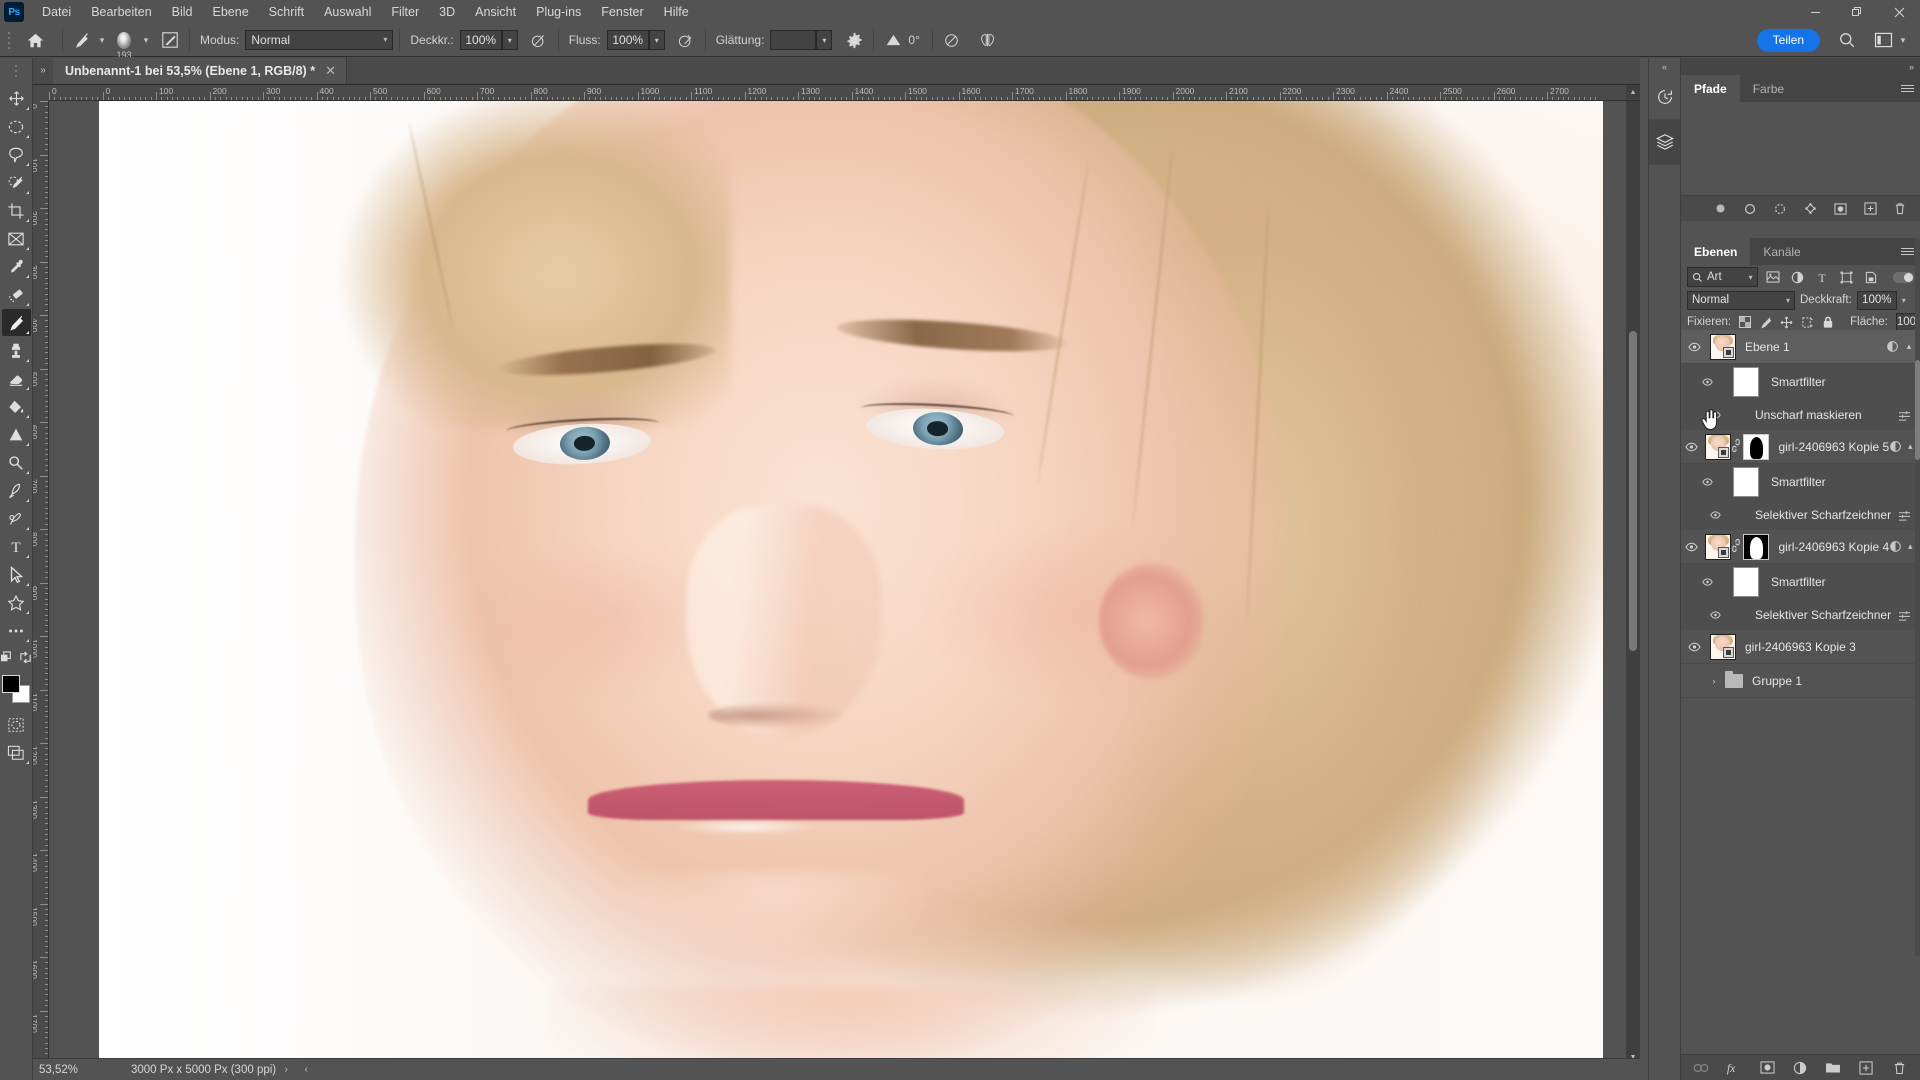 This screenshot has width=1920, height=1080. What do you see at coordinates (1800, 482) in the screenshot?
I see `smart-filter-group-row: Smartfilter` at bounding box center [1800, 482].